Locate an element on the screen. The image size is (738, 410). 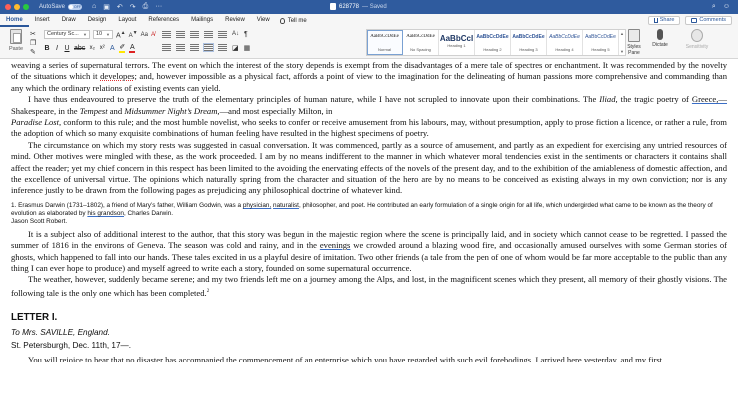
grammar-flagged-word: physician, is located at coordinates (257, 205).